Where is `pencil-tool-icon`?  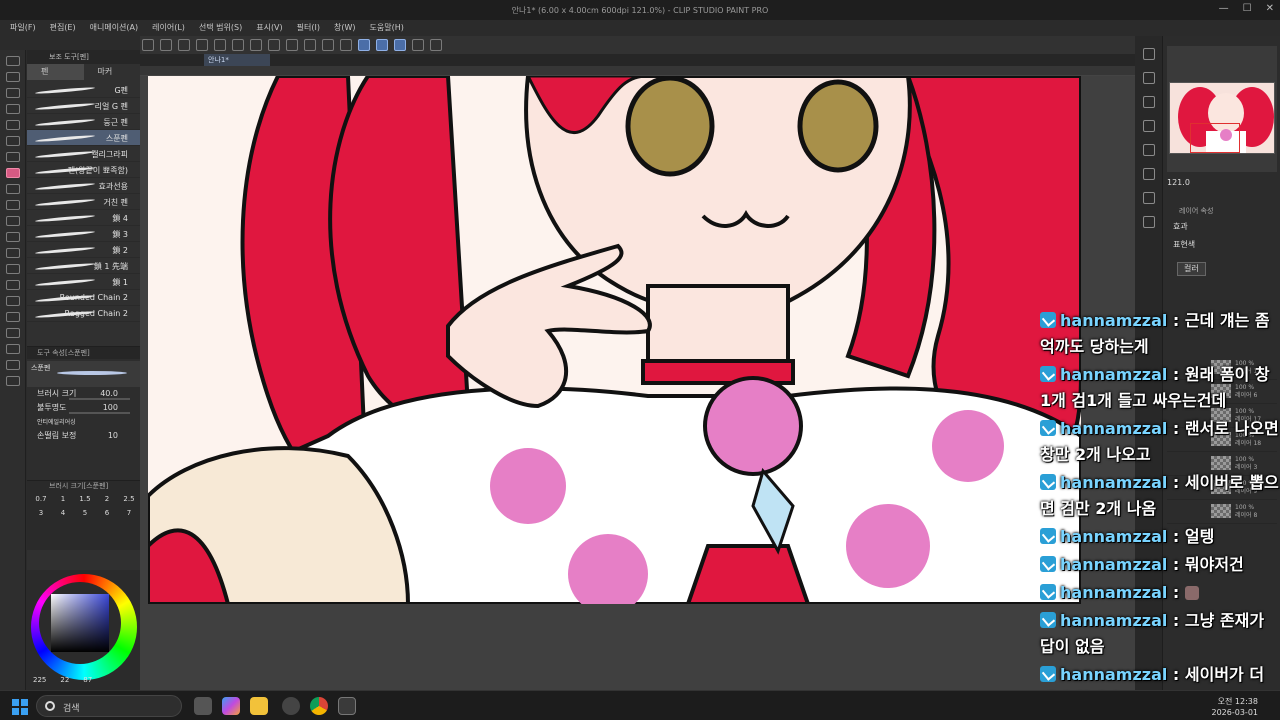
pencil-tool-icon is located at coordinates (12, 189).